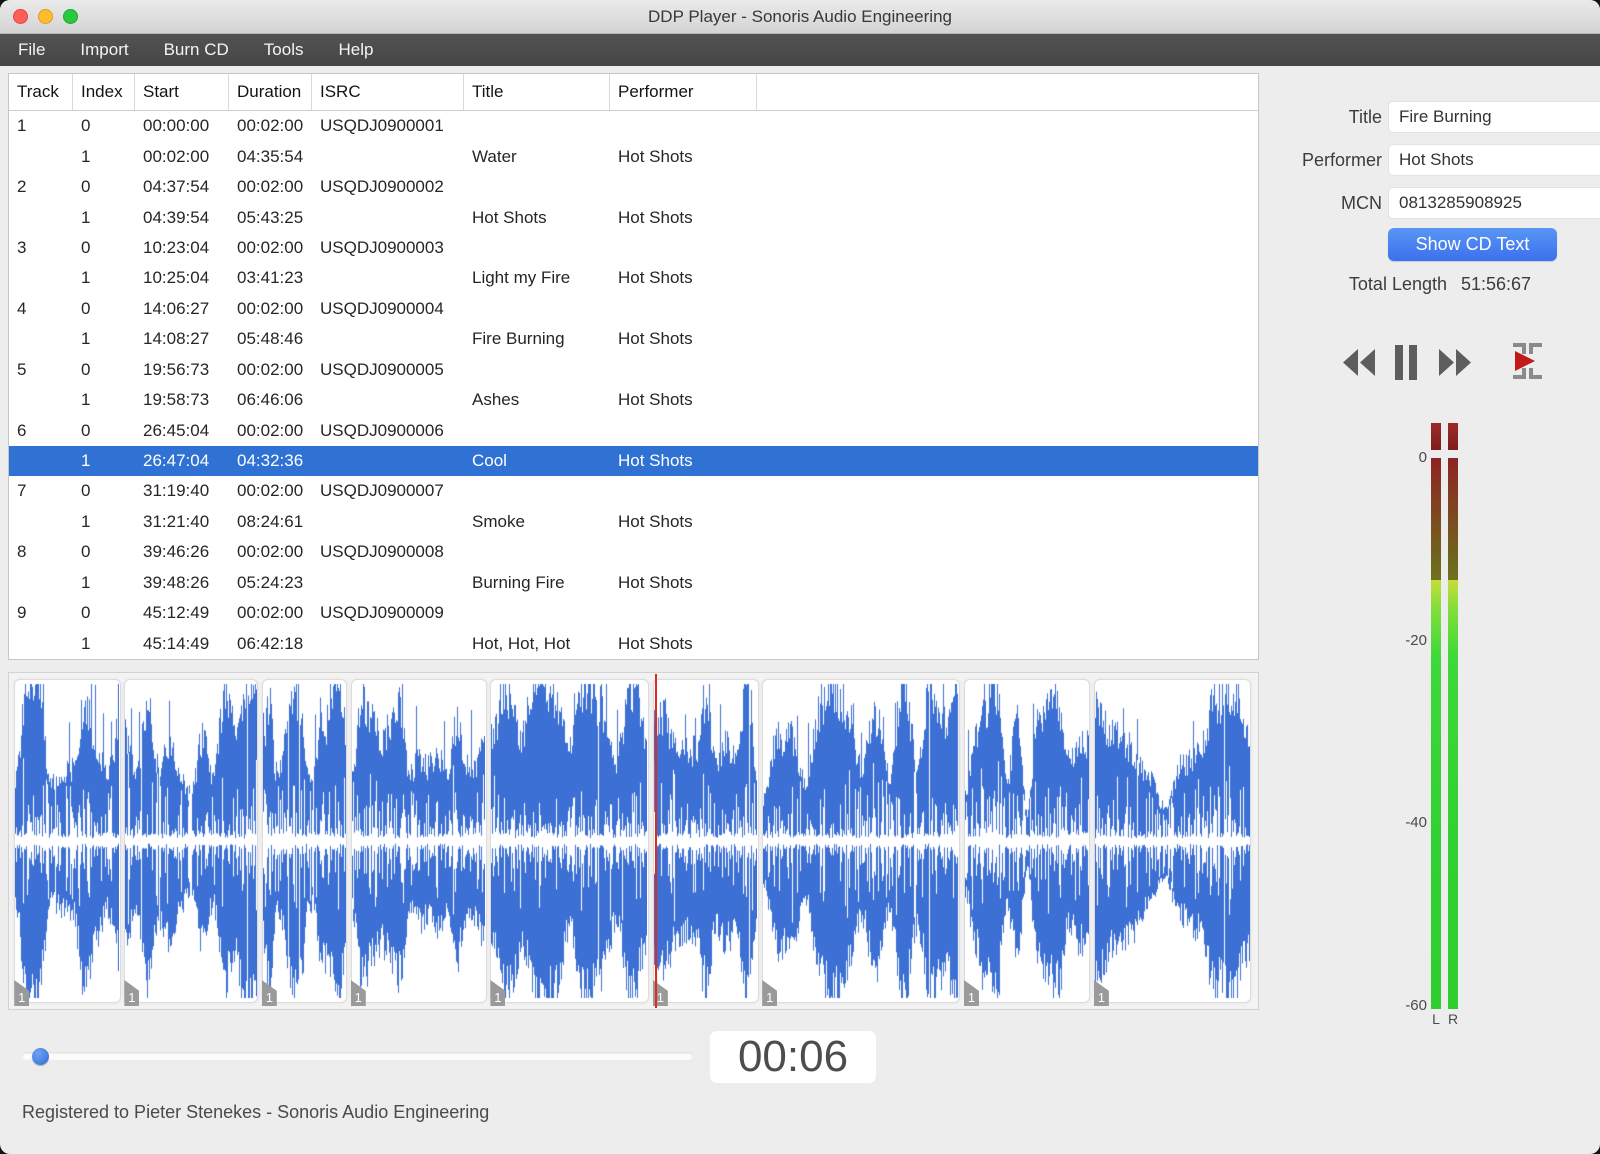 The image size is (1600, 1154). Describe the element at coordinates (104, 92) in the screenshot. I see `column-header-index: Index` at that location.